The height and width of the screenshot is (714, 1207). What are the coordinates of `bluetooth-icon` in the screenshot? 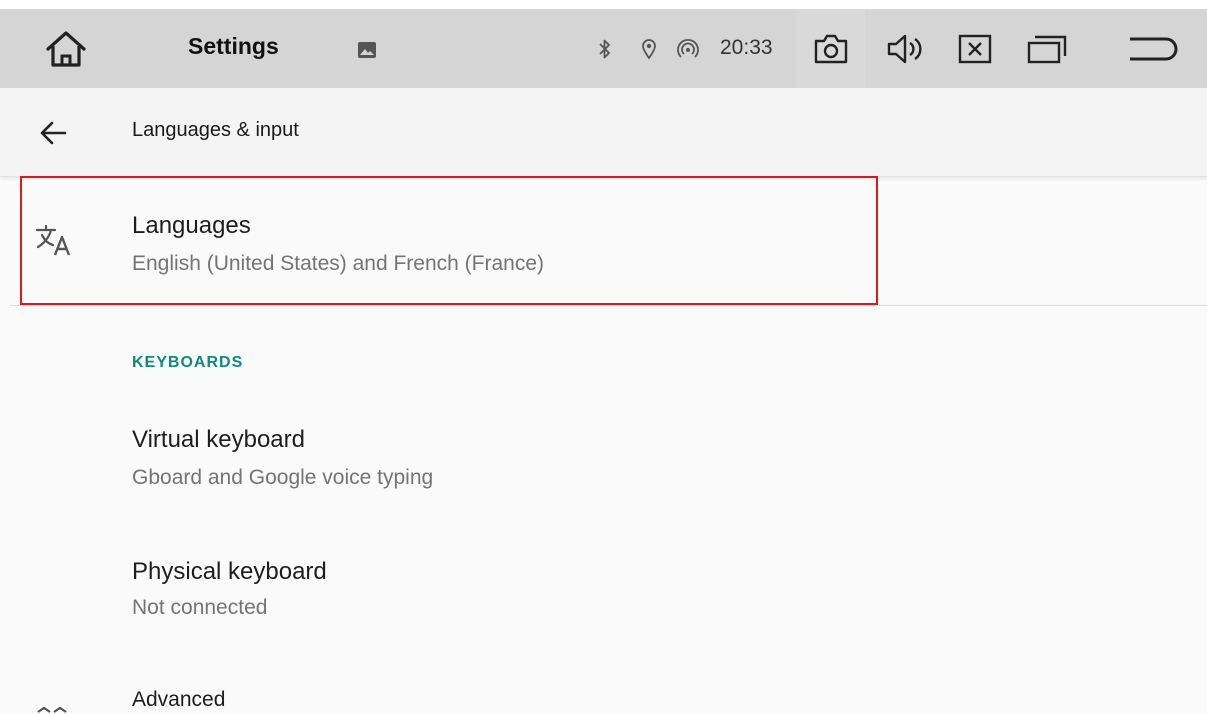 It's located at (605, 49).